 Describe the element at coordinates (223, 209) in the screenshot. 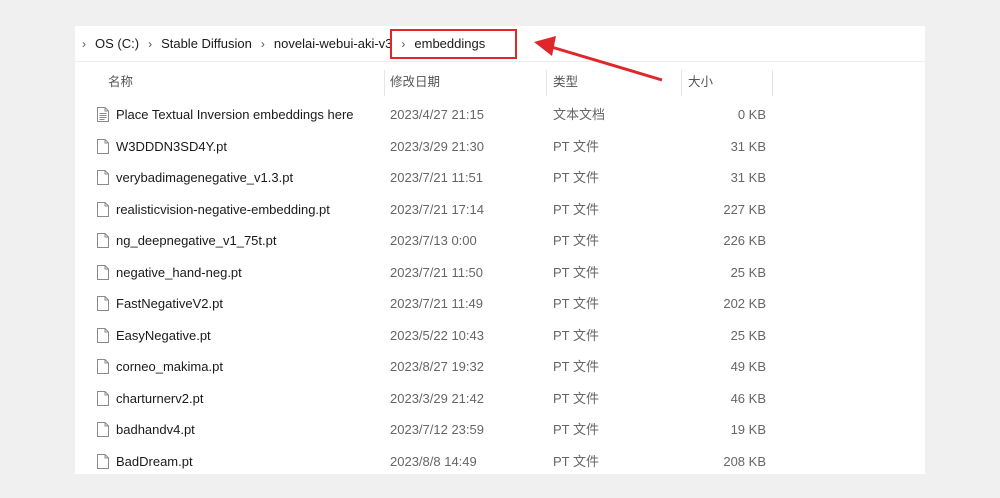

I see `file-name: realisticvision-negative-embedding.pt` at that location.